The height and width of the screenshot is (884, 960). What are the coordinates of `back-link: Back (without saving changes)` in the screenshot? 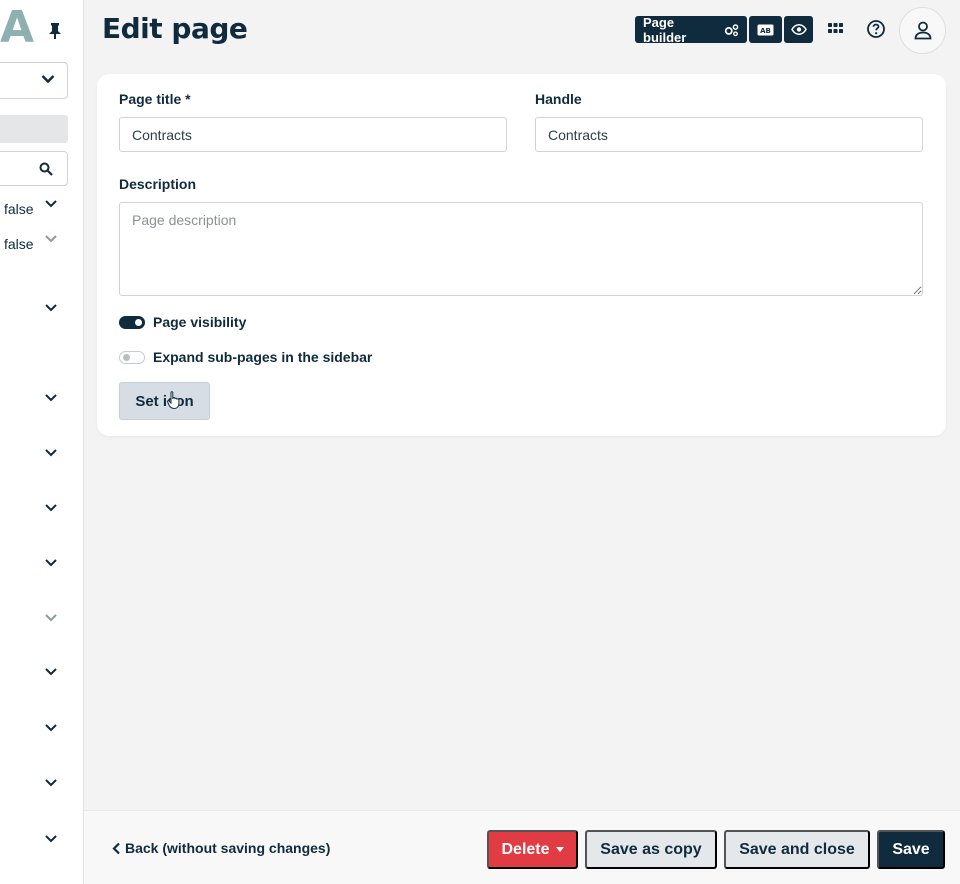 It's located at (221, 848).